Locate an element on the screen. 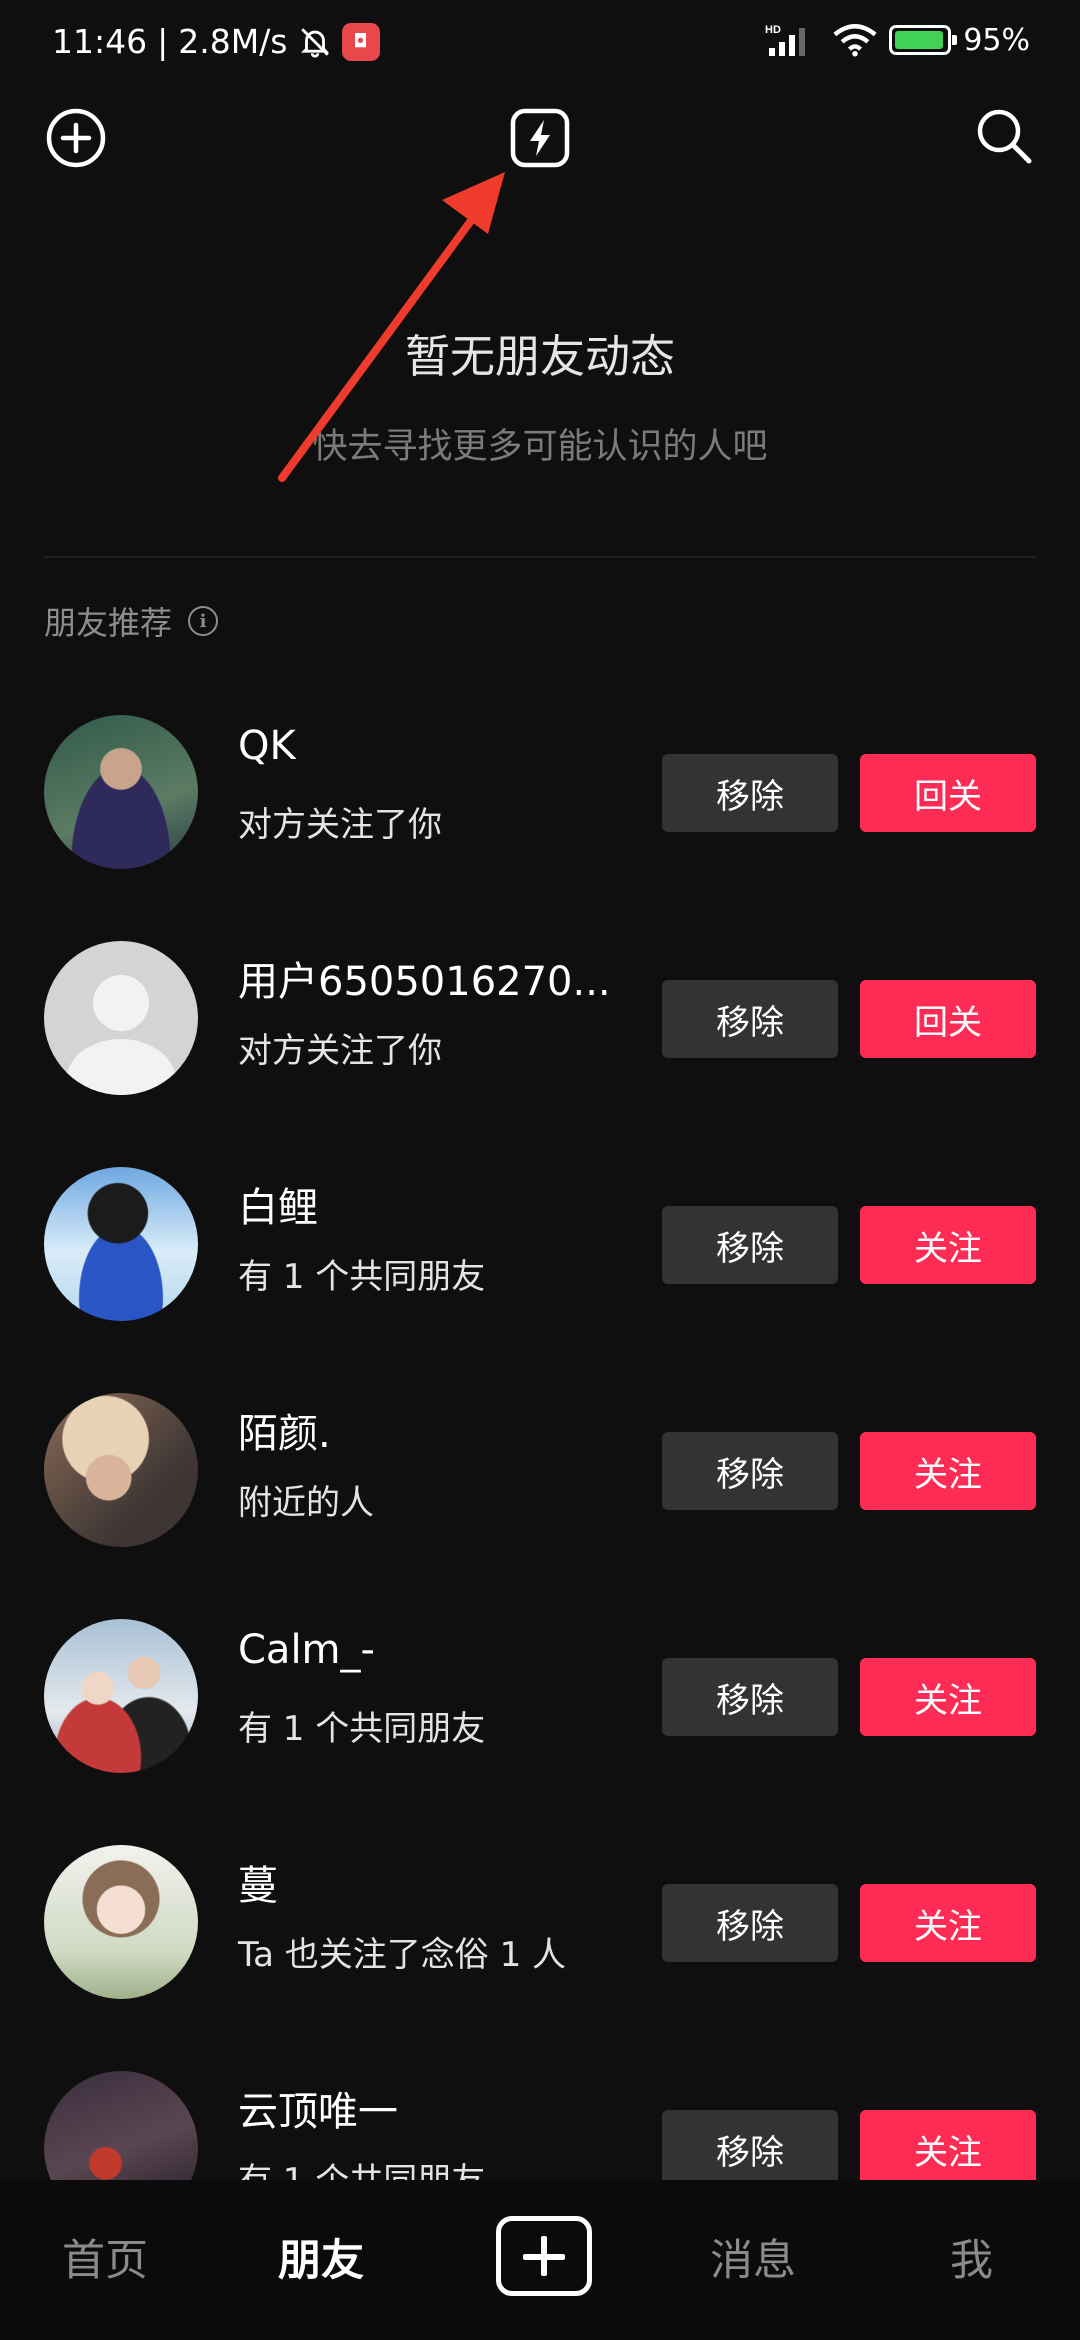 Image resolution: width=1080 pixels, height=2340 pixels. battery-charging-icon is located at coordinates (923, 40).